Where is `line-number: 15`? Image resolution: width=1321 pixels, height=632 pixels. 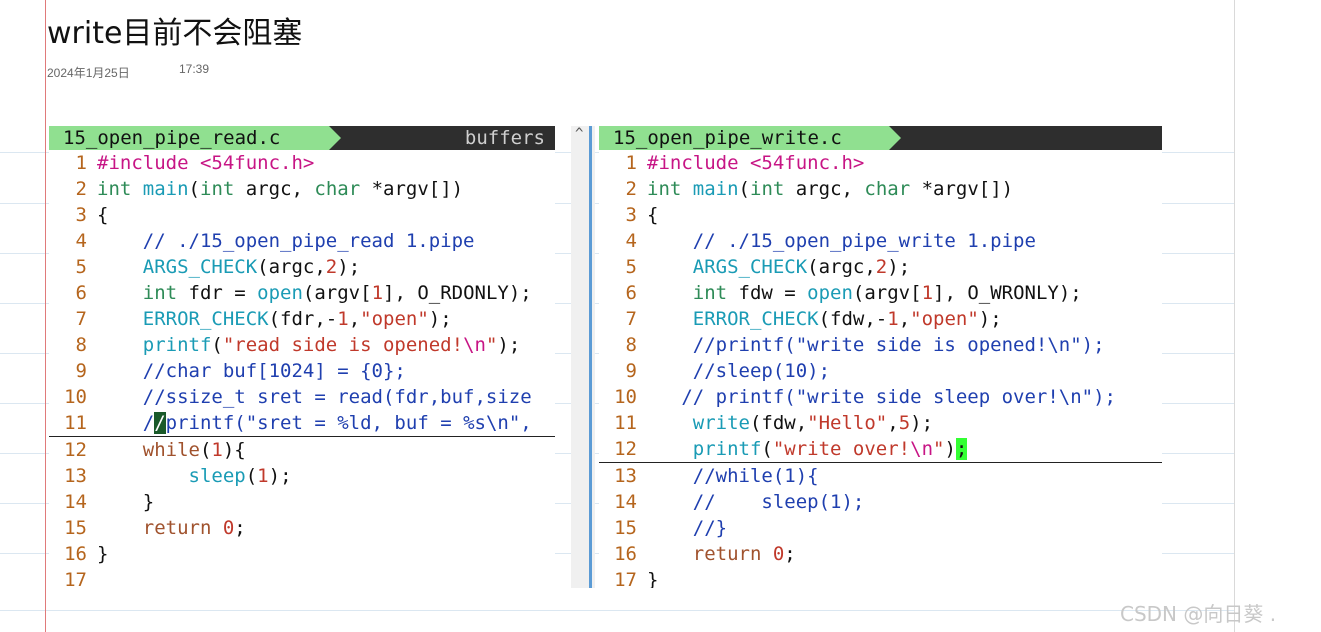
line-number: 15 is located at coordinates (625, 528).